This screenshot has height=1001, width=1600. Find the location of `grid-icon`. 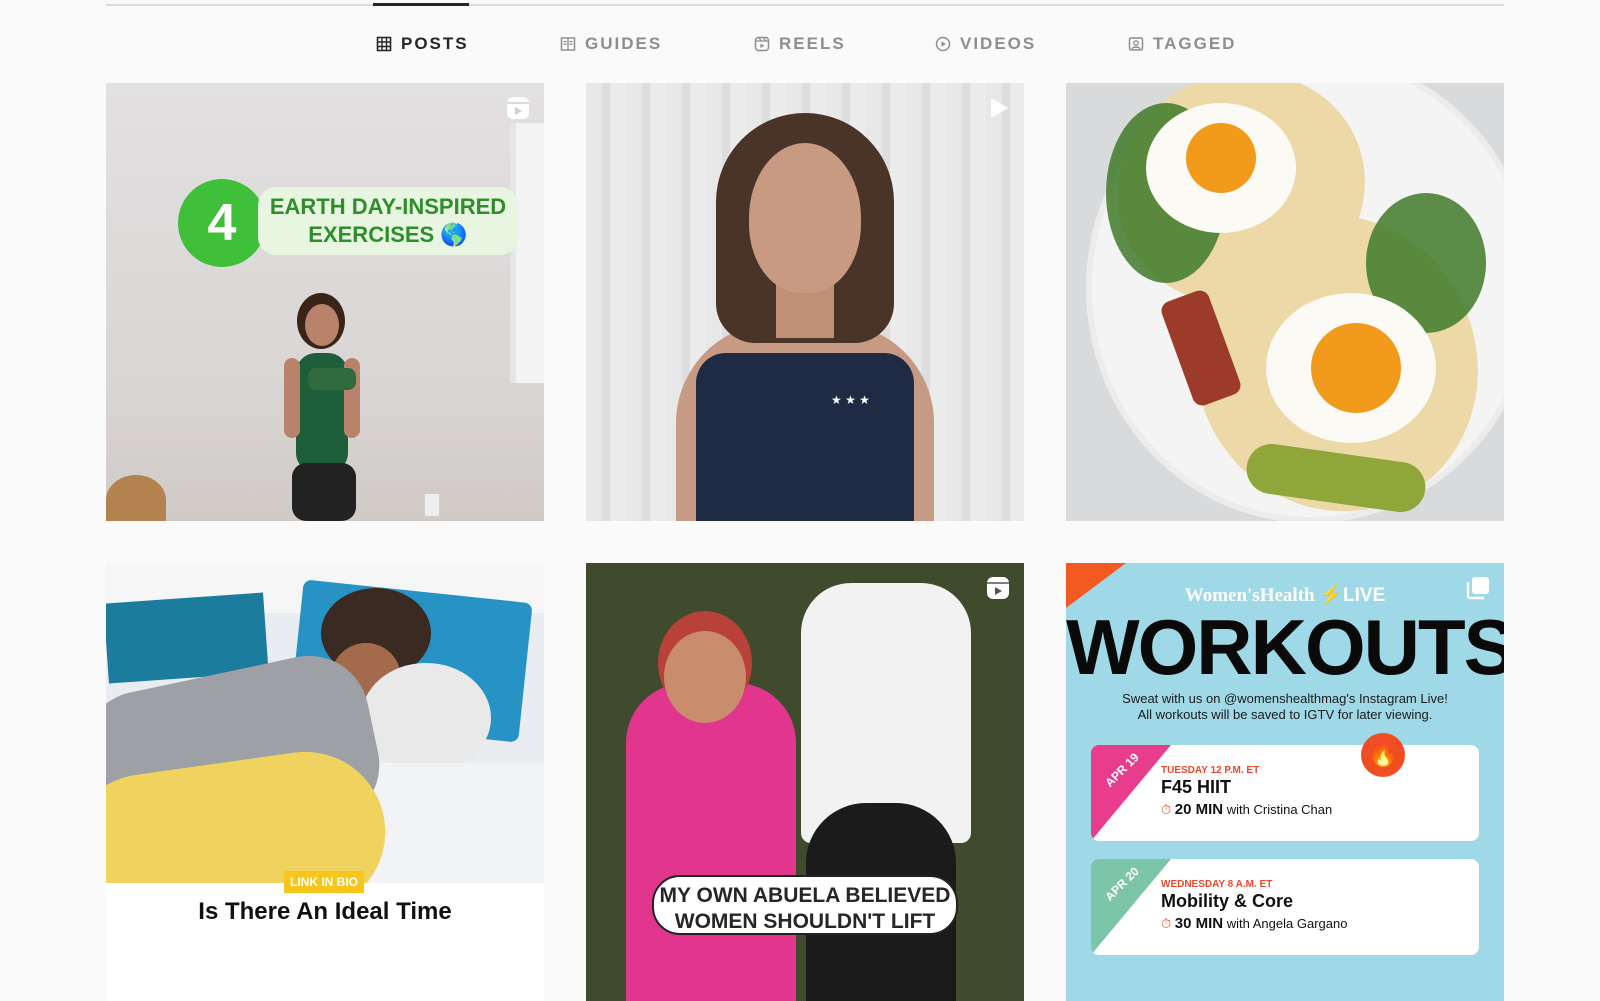

grid-icon is located at coordinates (384, 44).